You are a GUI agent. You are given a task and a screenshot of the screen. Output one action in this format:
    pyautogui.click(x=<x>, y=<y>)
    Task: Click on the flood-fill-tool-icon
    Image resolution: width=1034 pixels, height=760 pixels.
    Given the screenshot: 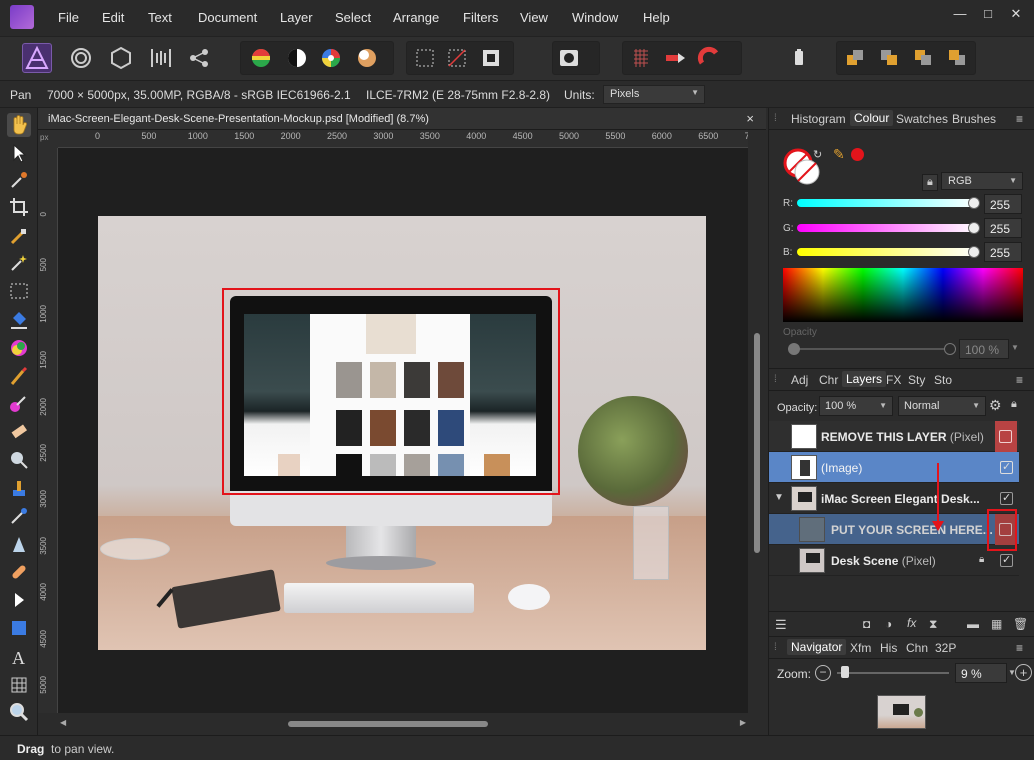 What is the action you would take?
    pyautogui.click(x=19, y=320)
    